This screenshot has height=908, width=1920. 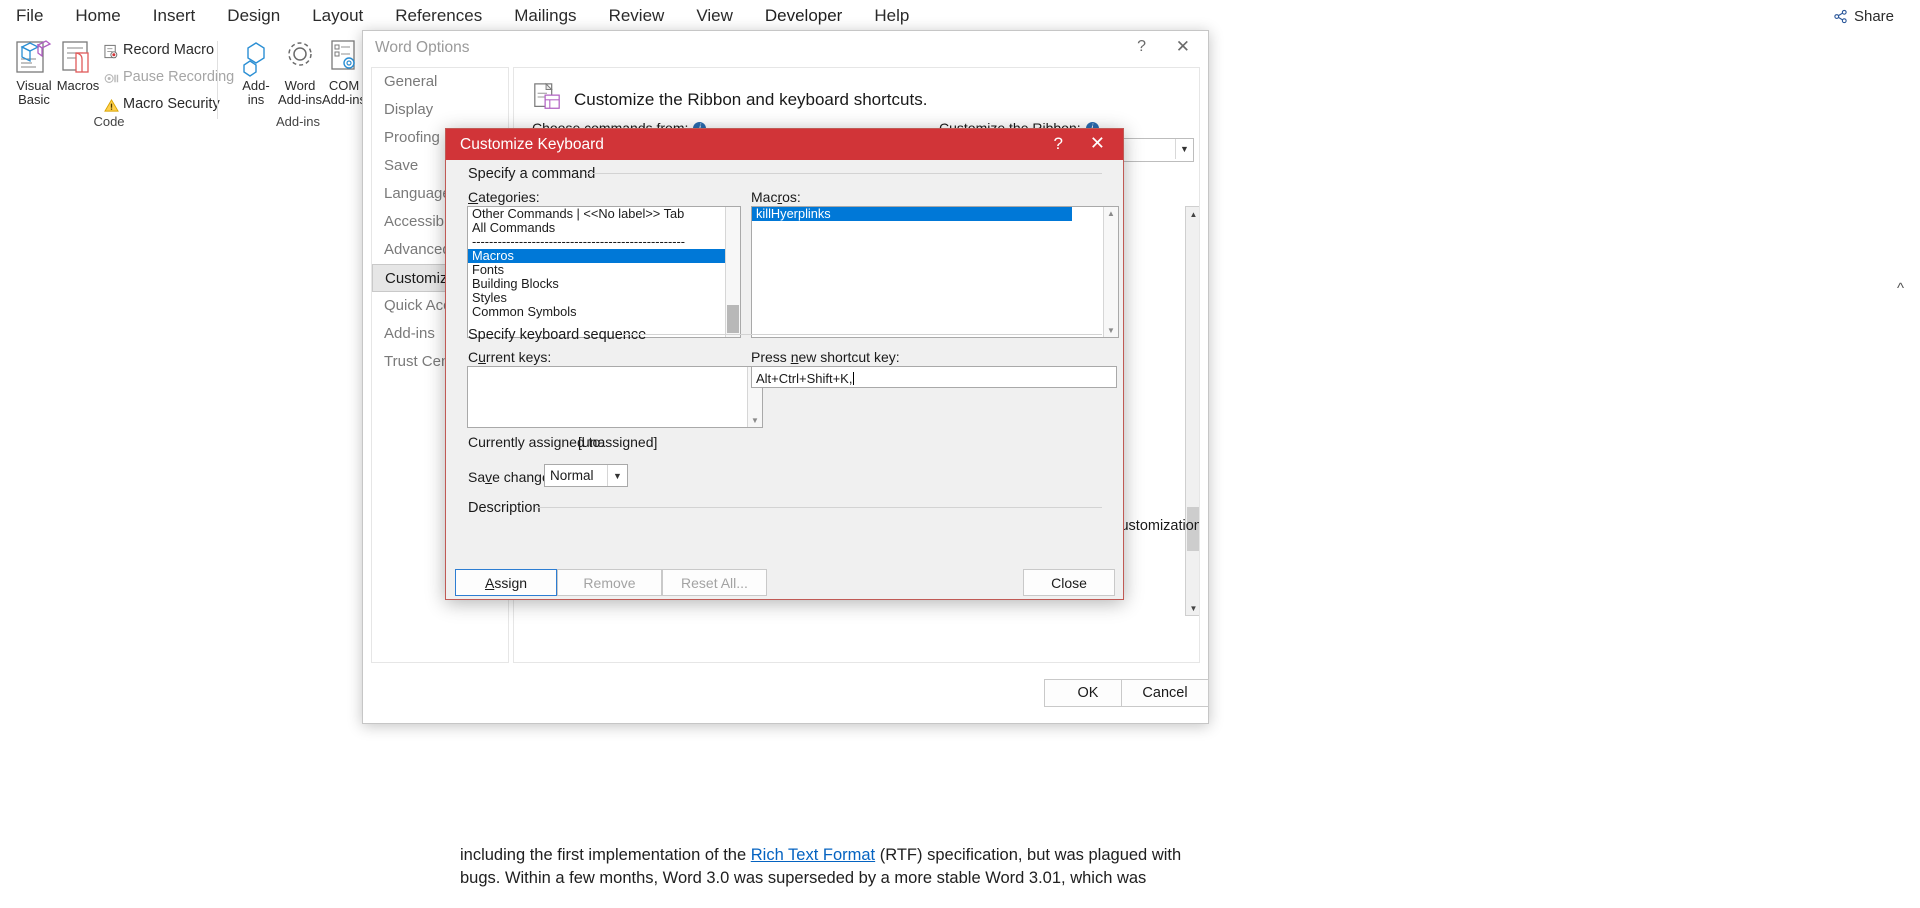 What do you see at coordinates (440, 82) in the screenshot?
I see `nav-item-general: General` at bounding box center [440, 82].